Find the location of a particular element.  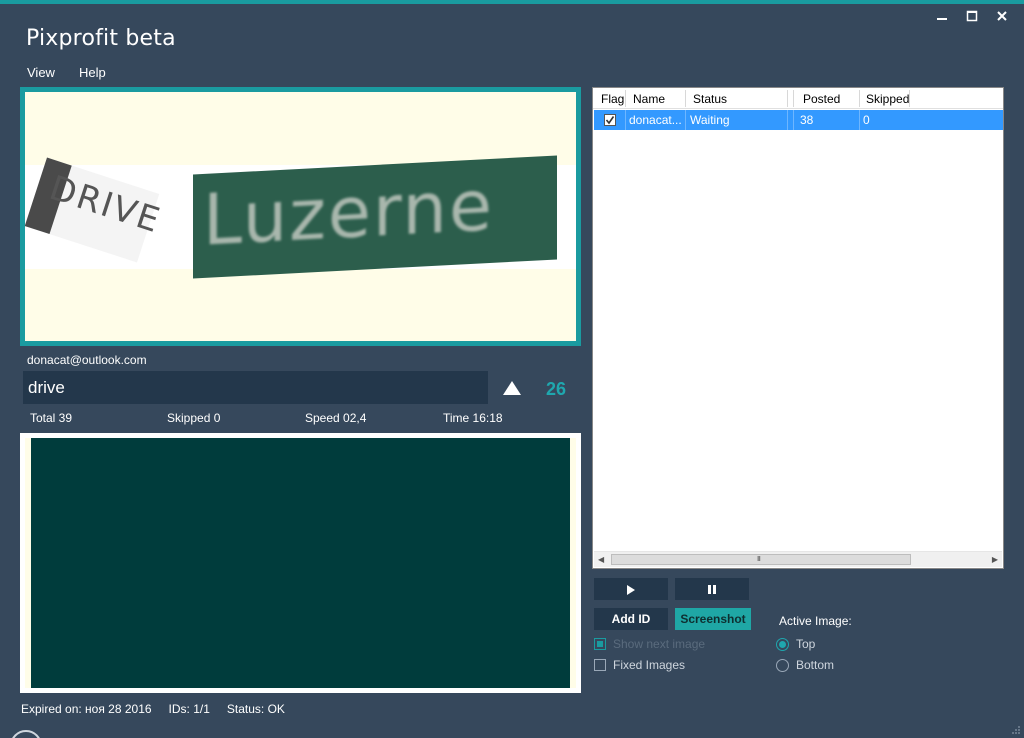

show-next-image-checkbox is located at coordinates (600, 644).